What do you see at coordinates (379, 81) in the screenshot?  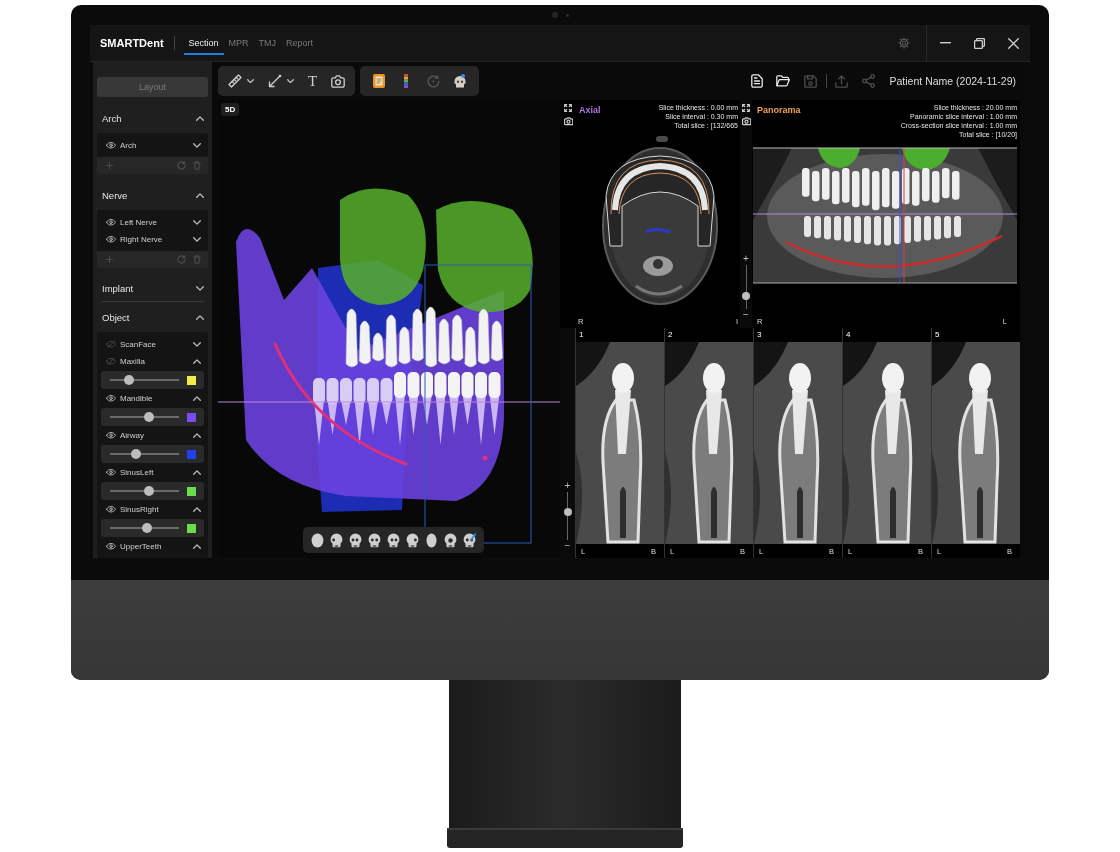 I see `report-icon` at bounding box center [379, 81].